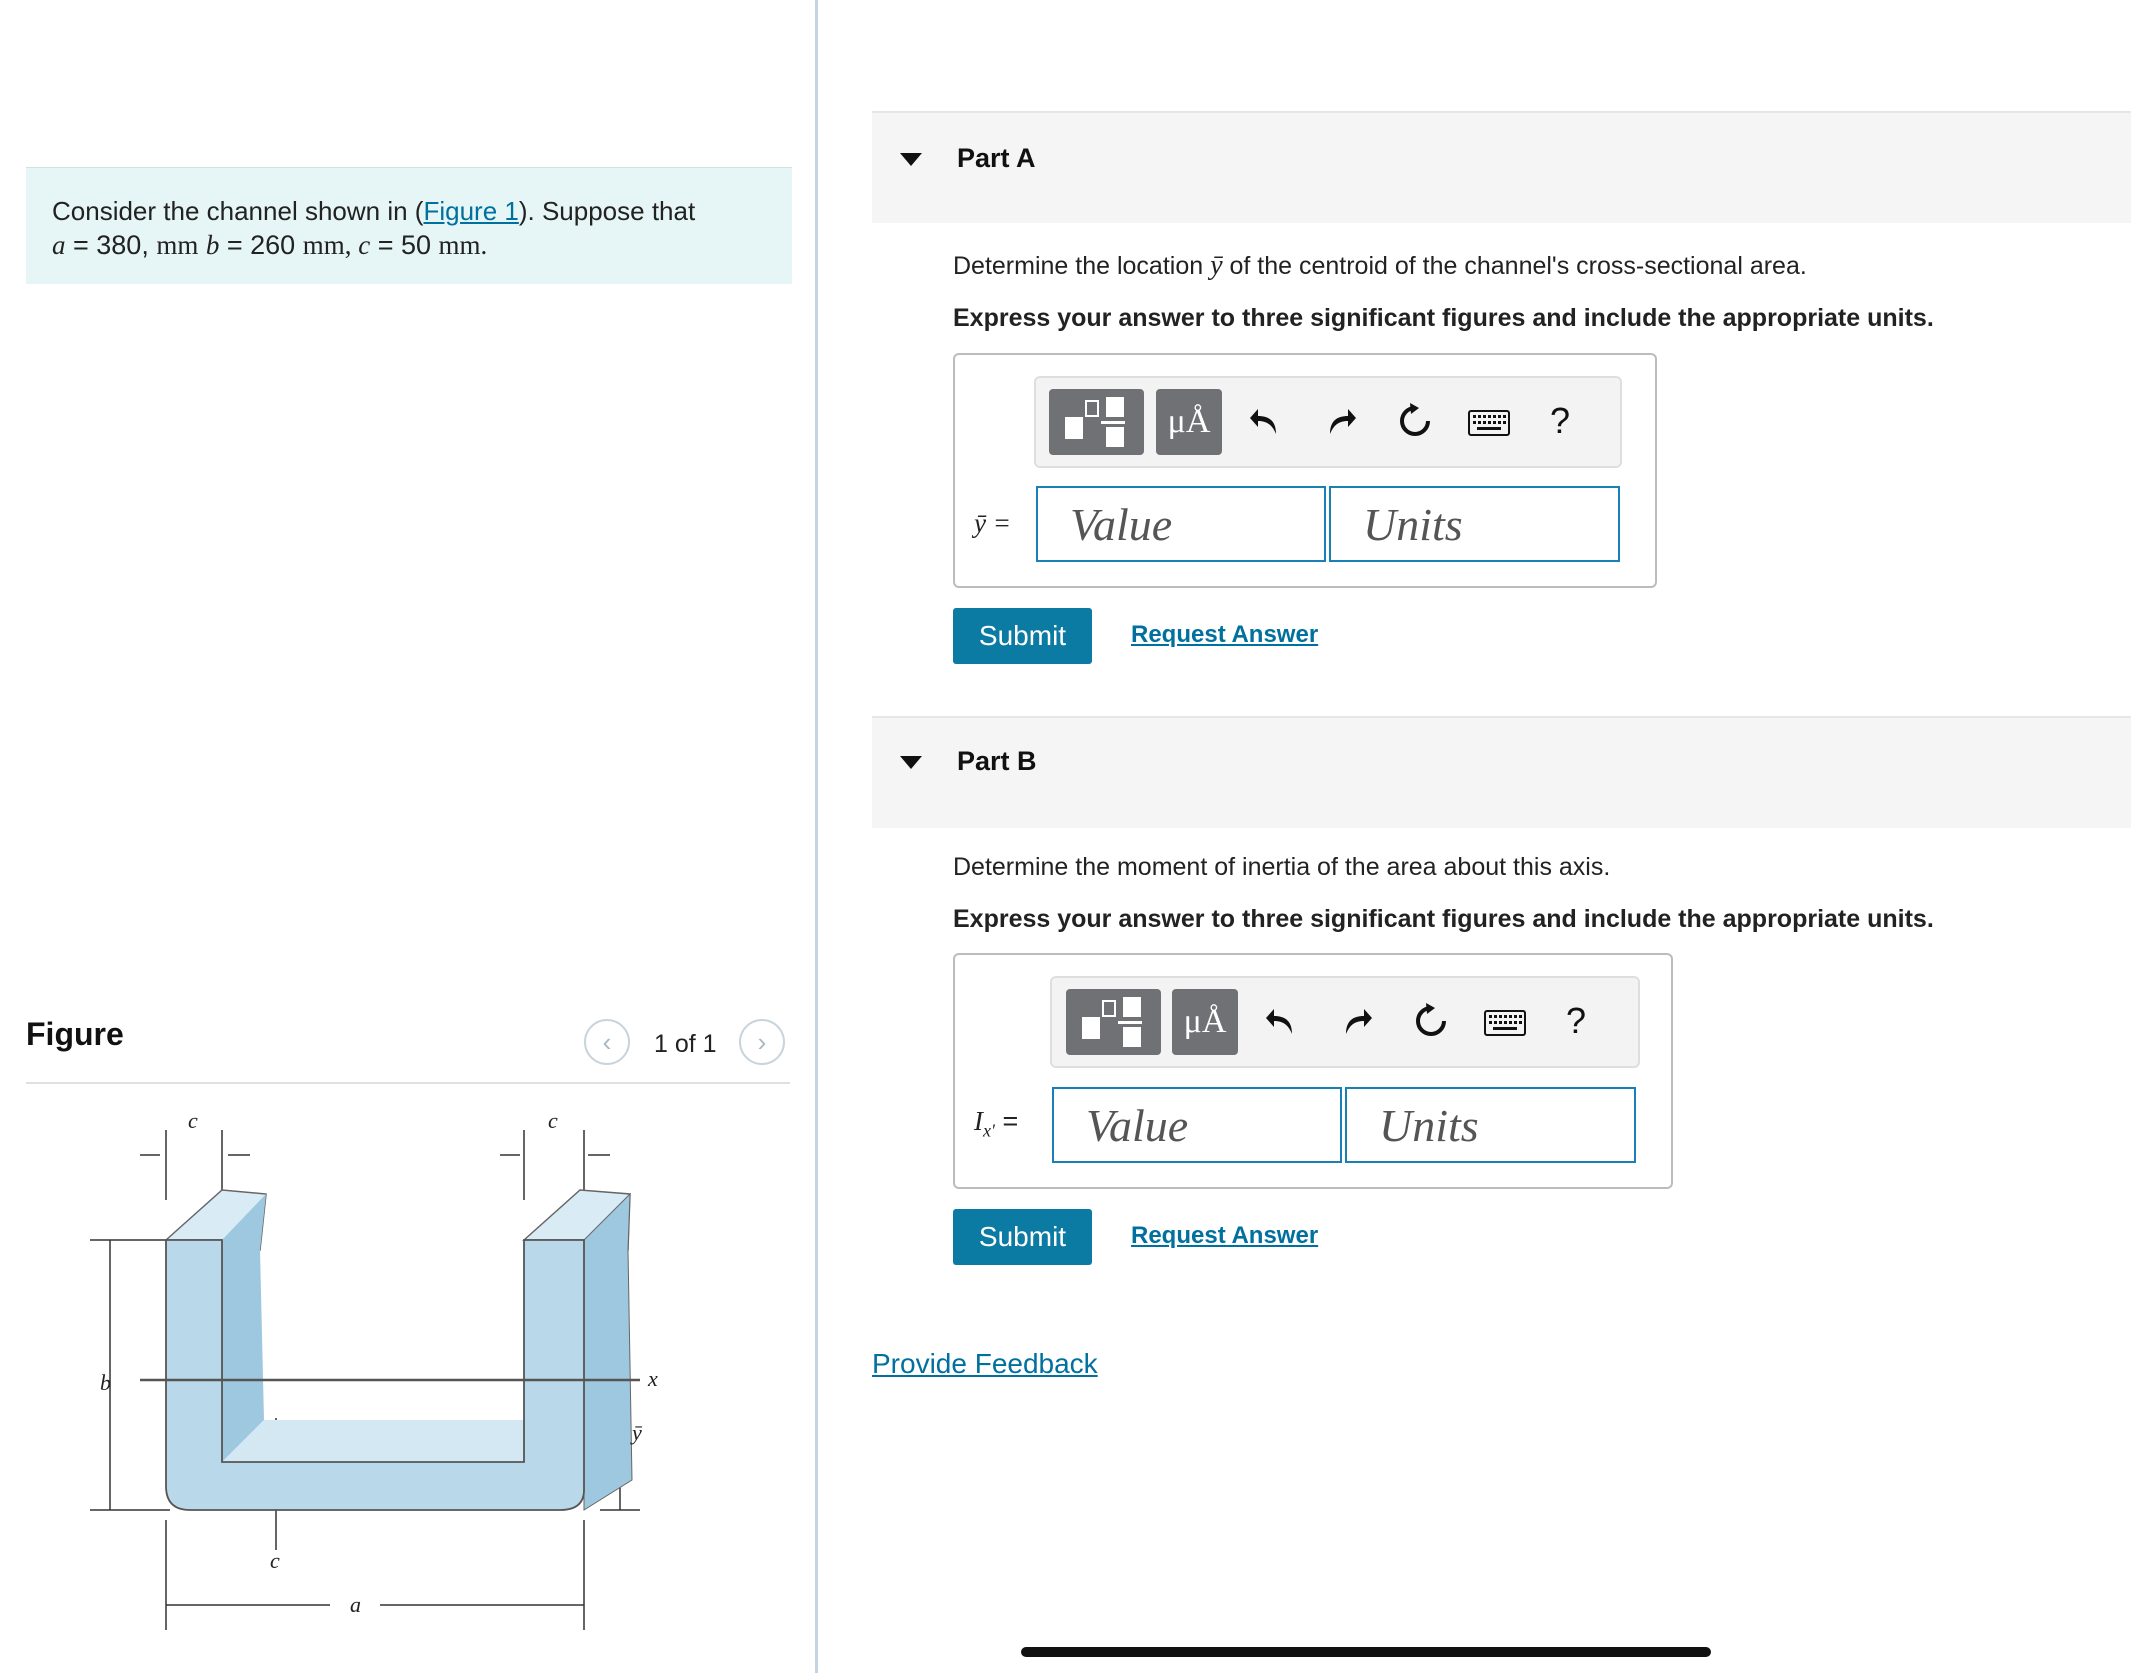 The image size is (2131, 1673). Describe the element at coordinates (1501, 772) in the screenshot. I see `part-b-header` at that location.